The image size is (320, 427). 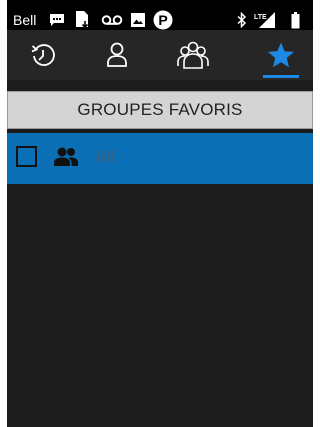 I want to click on person-icon, so click(x=117, y=54).